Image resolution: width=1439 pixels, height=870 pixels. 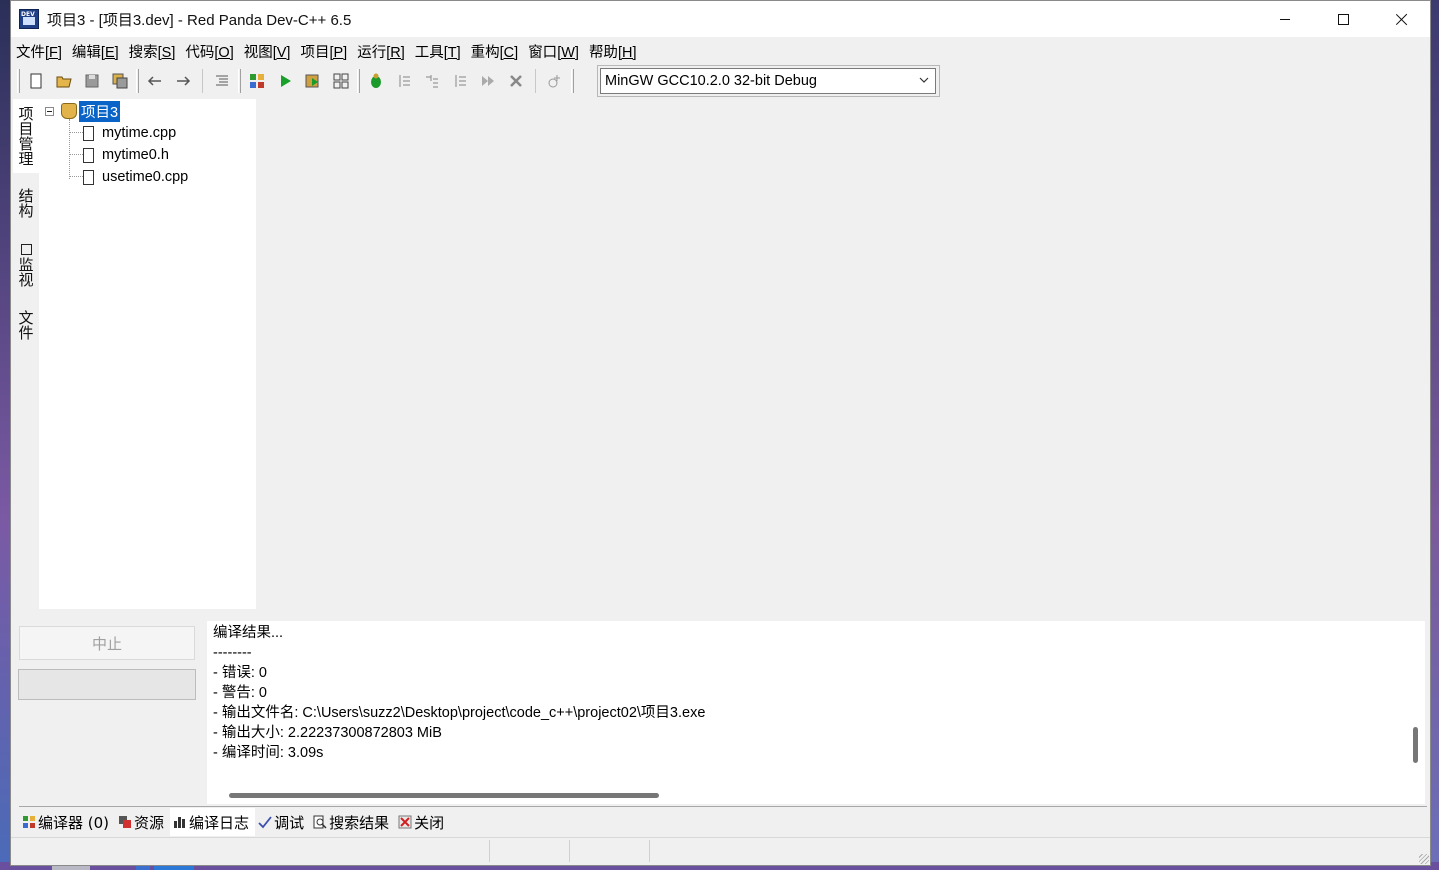 I want to click on save-all-icon, so click(x=120, y=81).